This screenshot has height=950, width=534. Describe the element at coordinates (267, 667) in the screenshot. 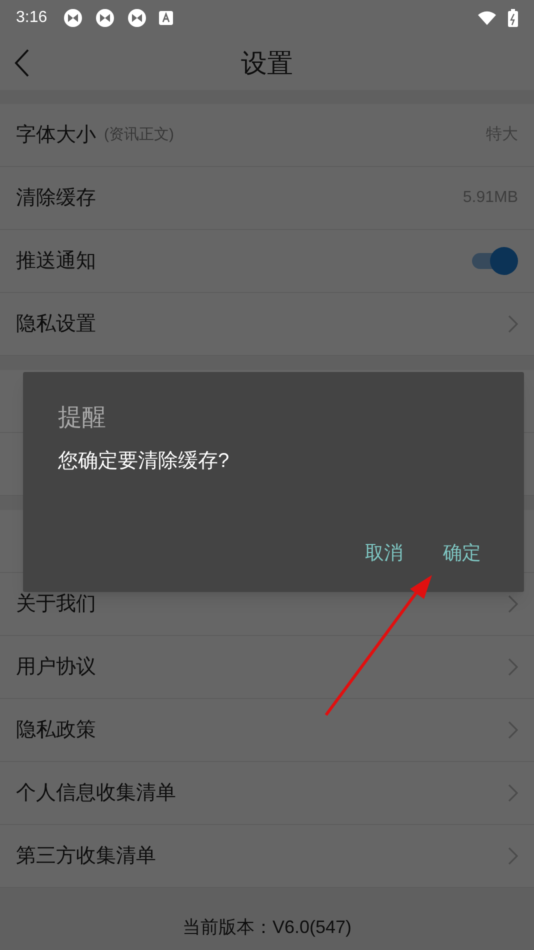

I see `settings-row: 用户协议` at that location.